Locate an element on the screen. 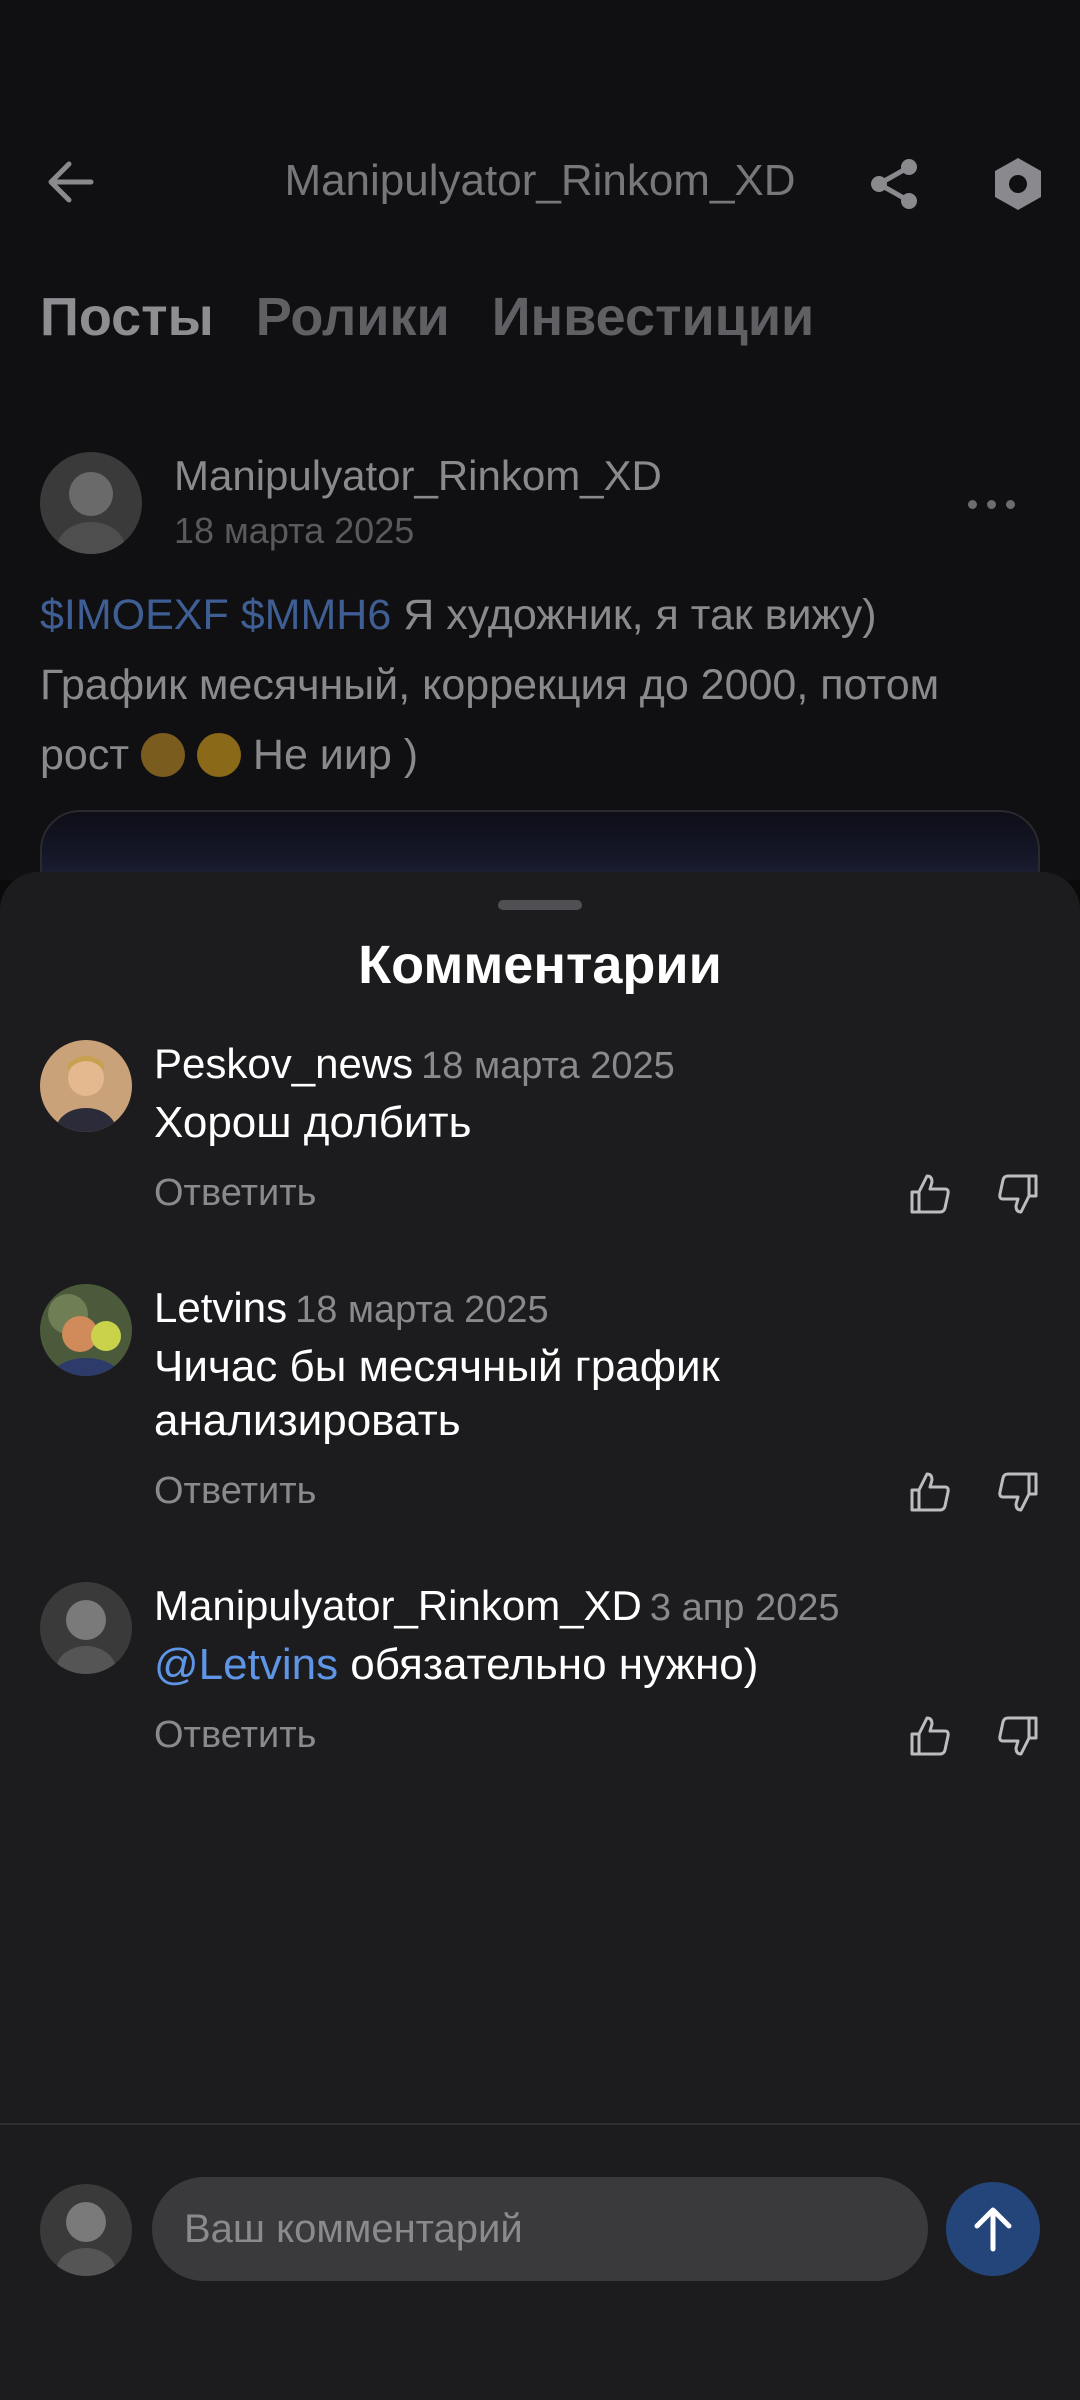 The image size is (1080, 2400). composer-divider is located at coordinates (540, 2124).